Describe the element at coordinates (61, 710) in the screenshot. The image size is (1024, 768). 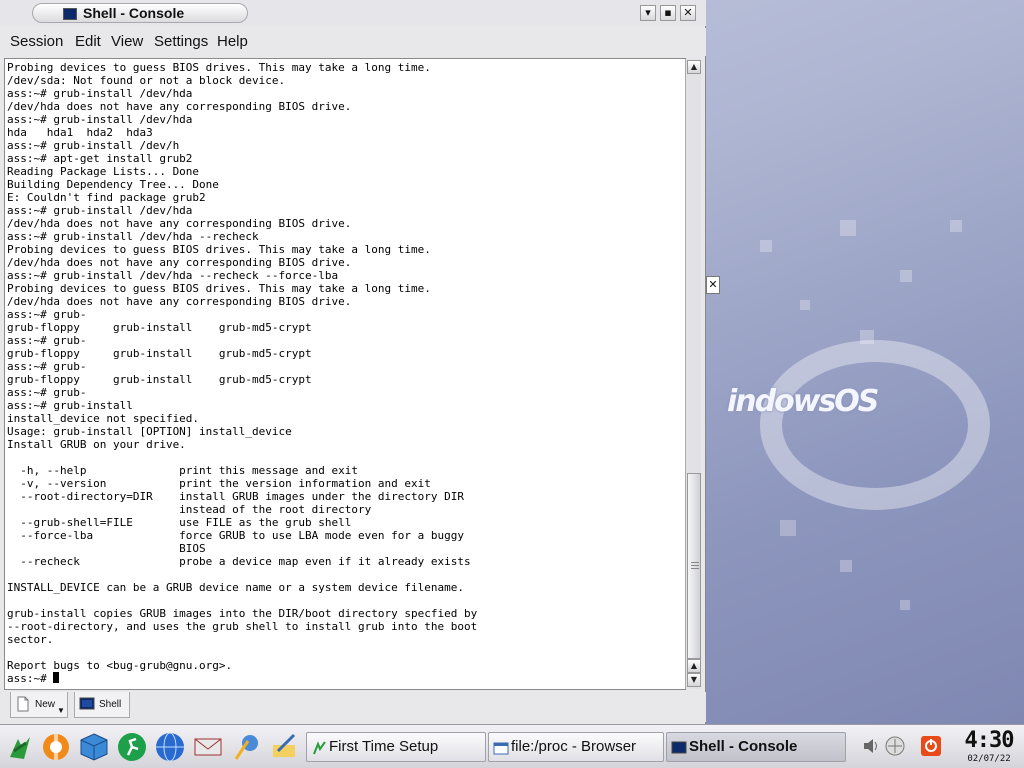
I see `chevron-down-icon: ▼` at that location.